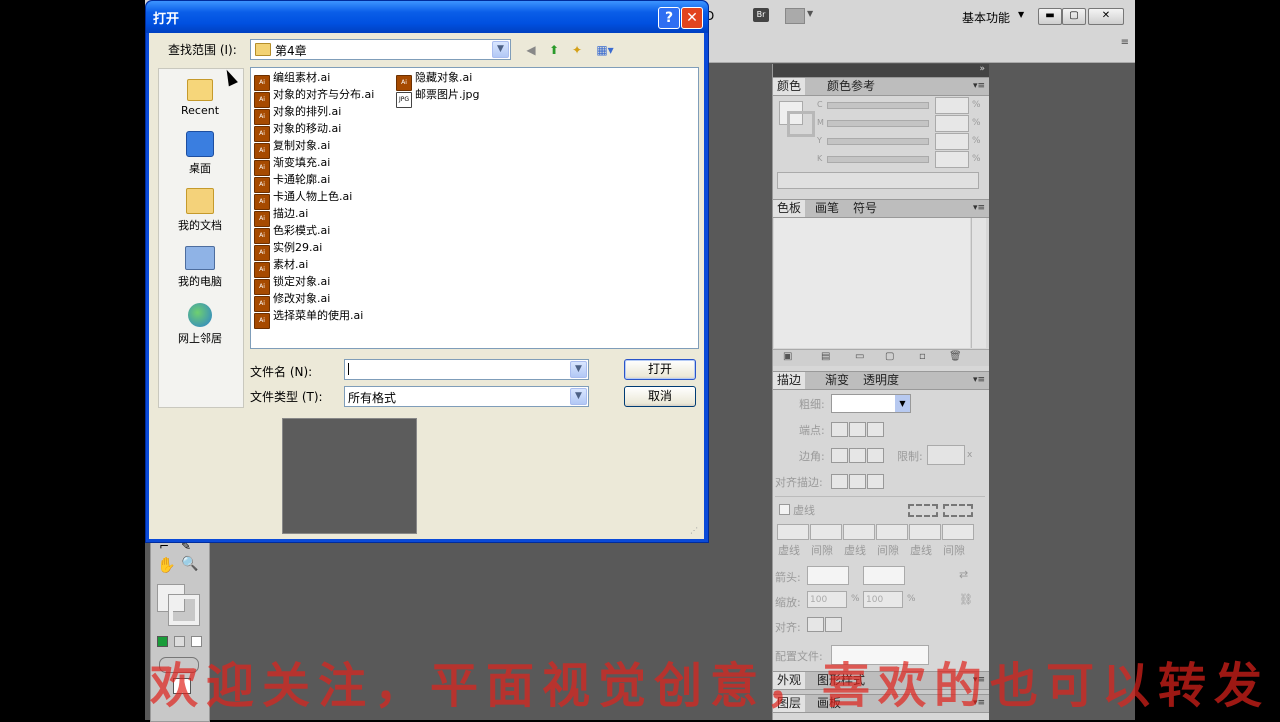 The height and width of the screenshot is (722, 1280). What do you see at coordinates (986, 17) in the screenshot?
I see `workspace-switcher: 基本功能` at bounding box center [986, 17].